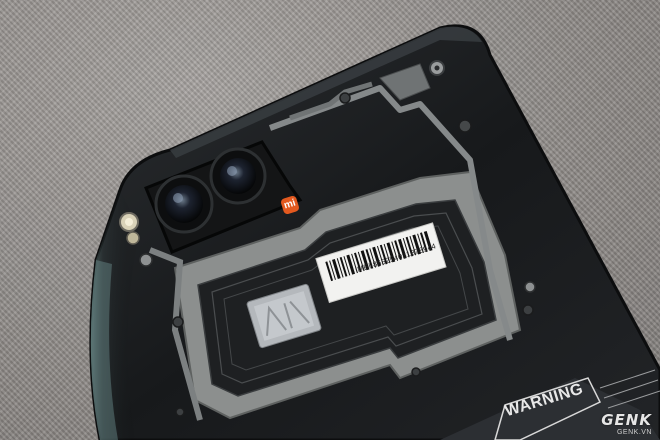 The width and height of the screenshot is (660, 440). What do you see at coordinates (634, 432) in the screenshot?
I see `watermark-site: GENK.VN` at bounding box center [634, 432].